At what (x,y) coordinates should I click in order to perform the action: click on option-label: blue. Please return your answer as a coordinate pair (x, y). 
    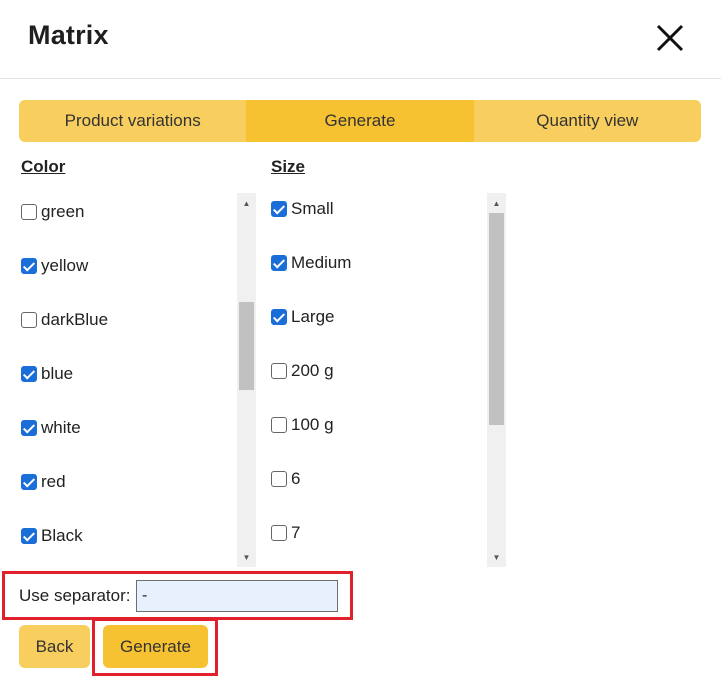
    Looking at the image, I should click on (57, 373).